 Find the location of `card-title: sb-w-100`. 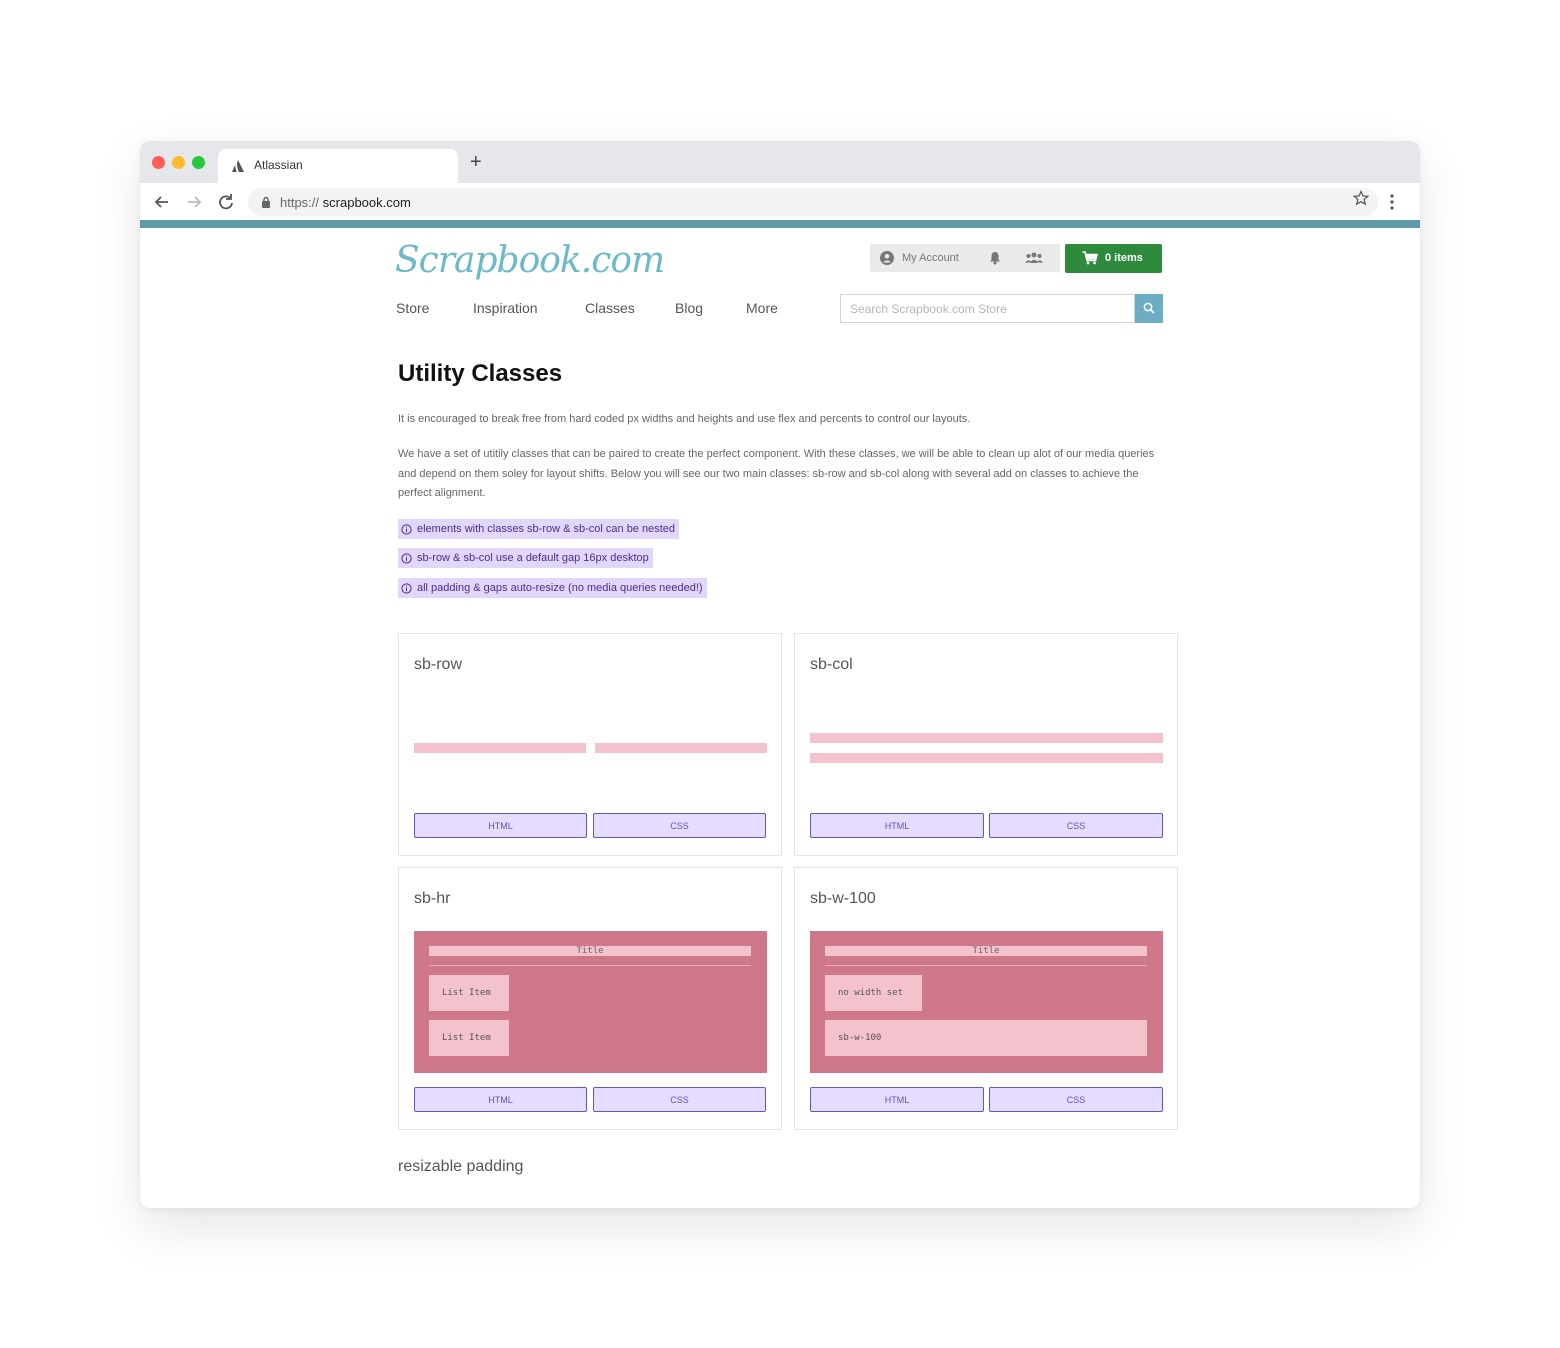

card-title: sb-w-100 is located at coordinates (843, 898).